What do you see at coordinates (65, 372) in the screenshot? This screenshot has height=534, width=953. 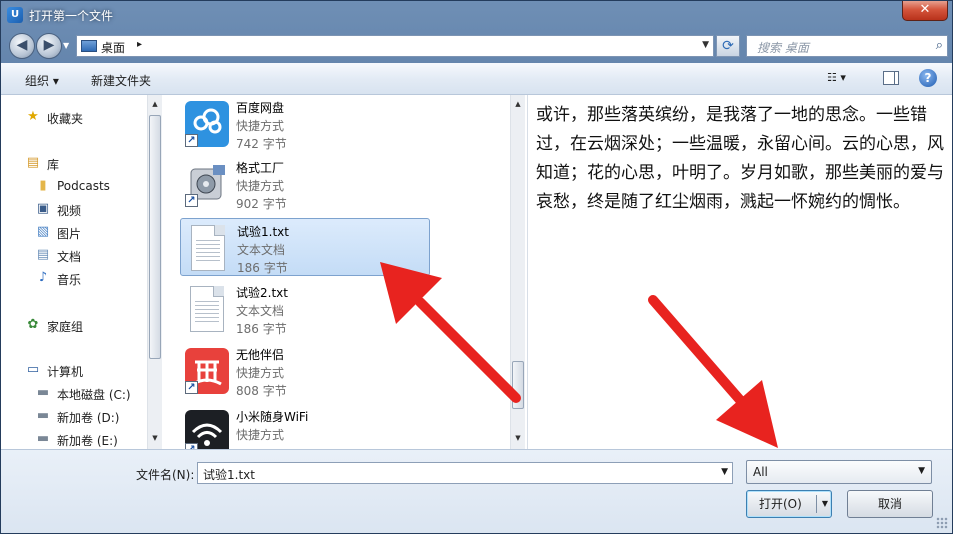 I see `nav-label: 计算机` at bounding box center [65, 372].